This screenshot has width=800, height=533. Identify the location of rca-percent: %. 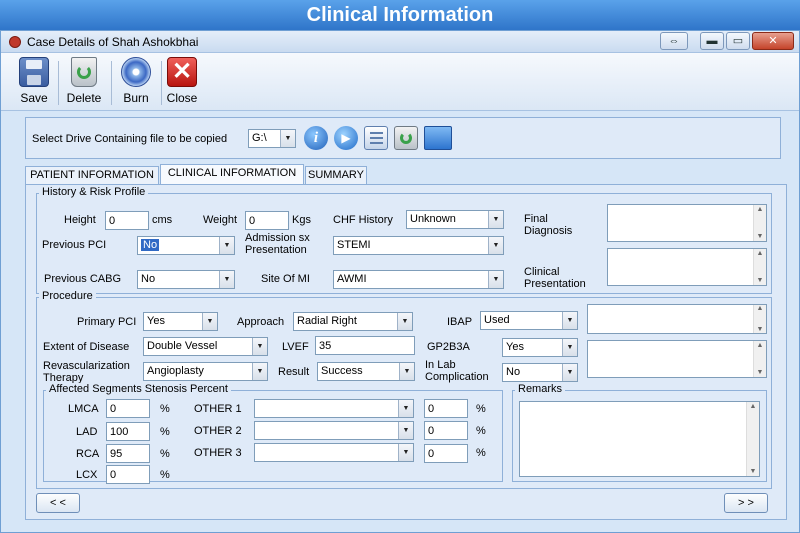
(165, 454).